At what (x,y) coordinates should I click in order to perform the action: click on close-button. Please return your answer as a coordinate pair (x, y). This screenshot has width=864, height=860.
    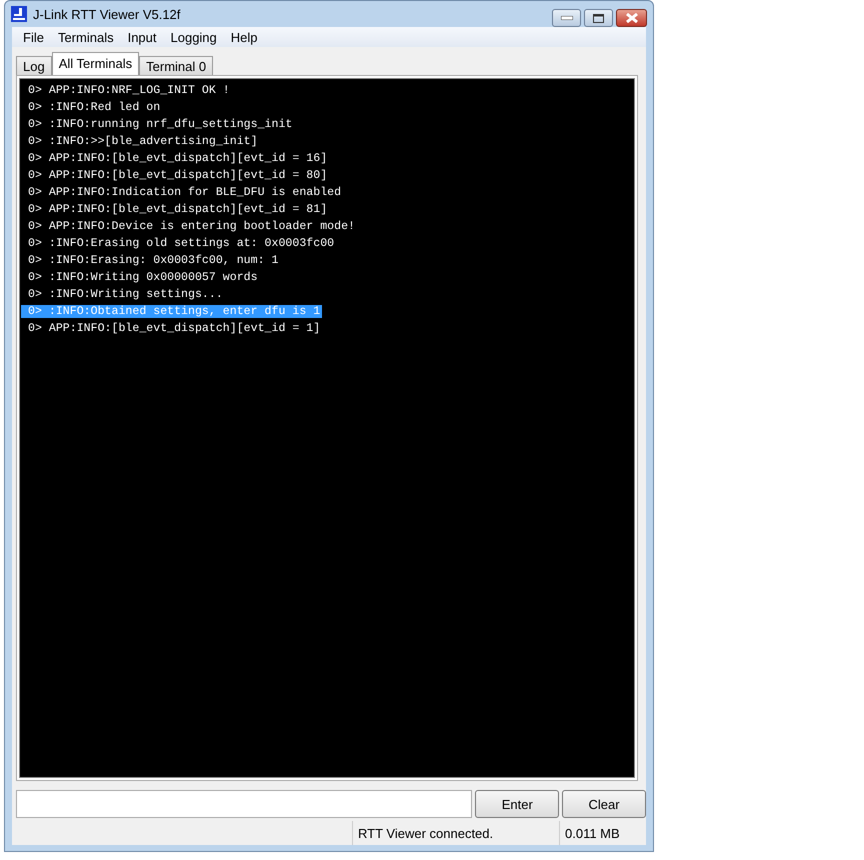
    Looking at the image, I should click on (631, 18).